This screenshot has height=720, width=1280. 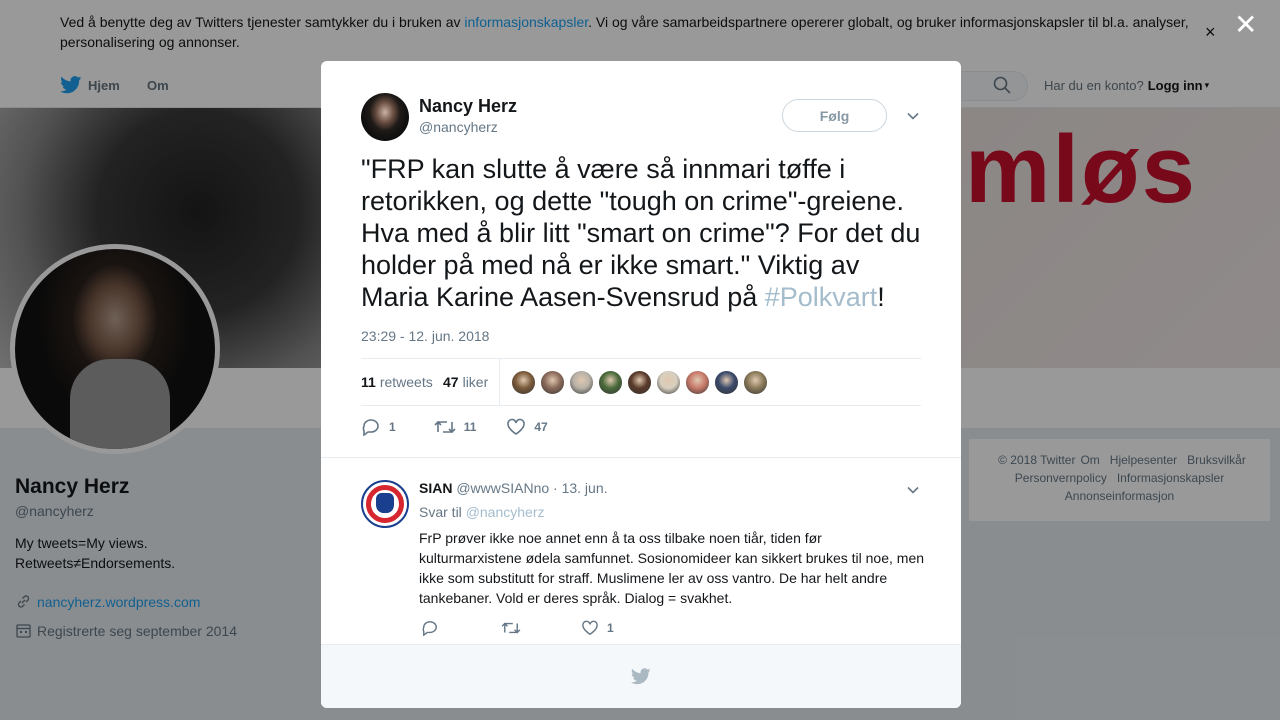 I want to click on tweet-actions: 1 11 47, so click(x=466, y=427).